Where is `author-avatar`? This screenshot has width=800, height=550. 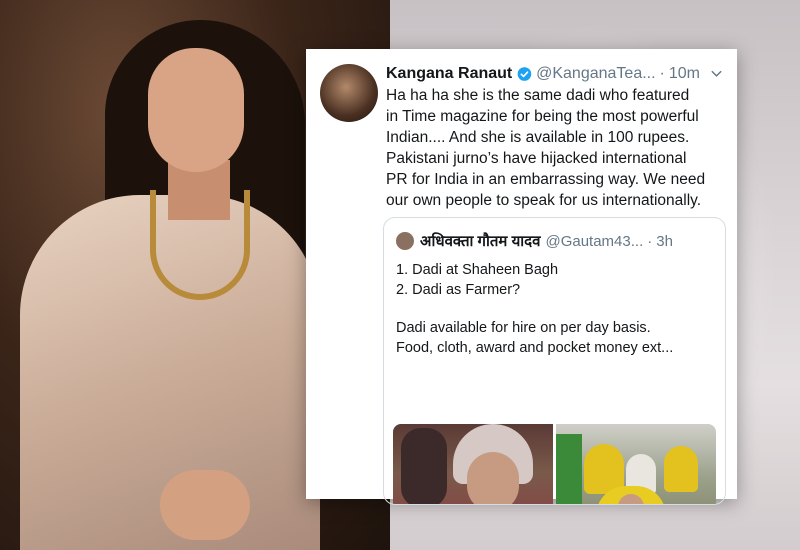
author-avatar is located at coordinates (349, 93).